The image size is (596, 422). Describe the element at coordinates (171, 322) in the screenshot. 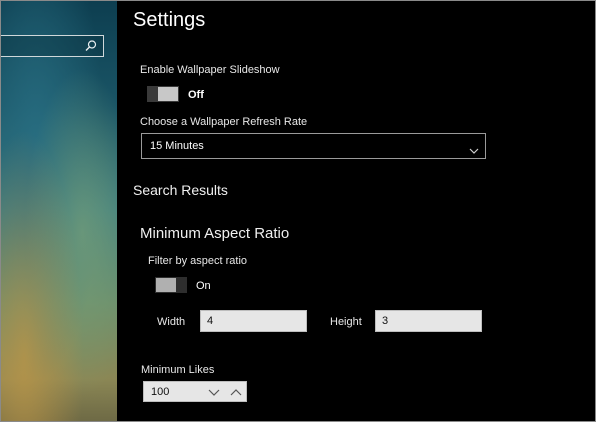

I see `width-label: Width` at that location.